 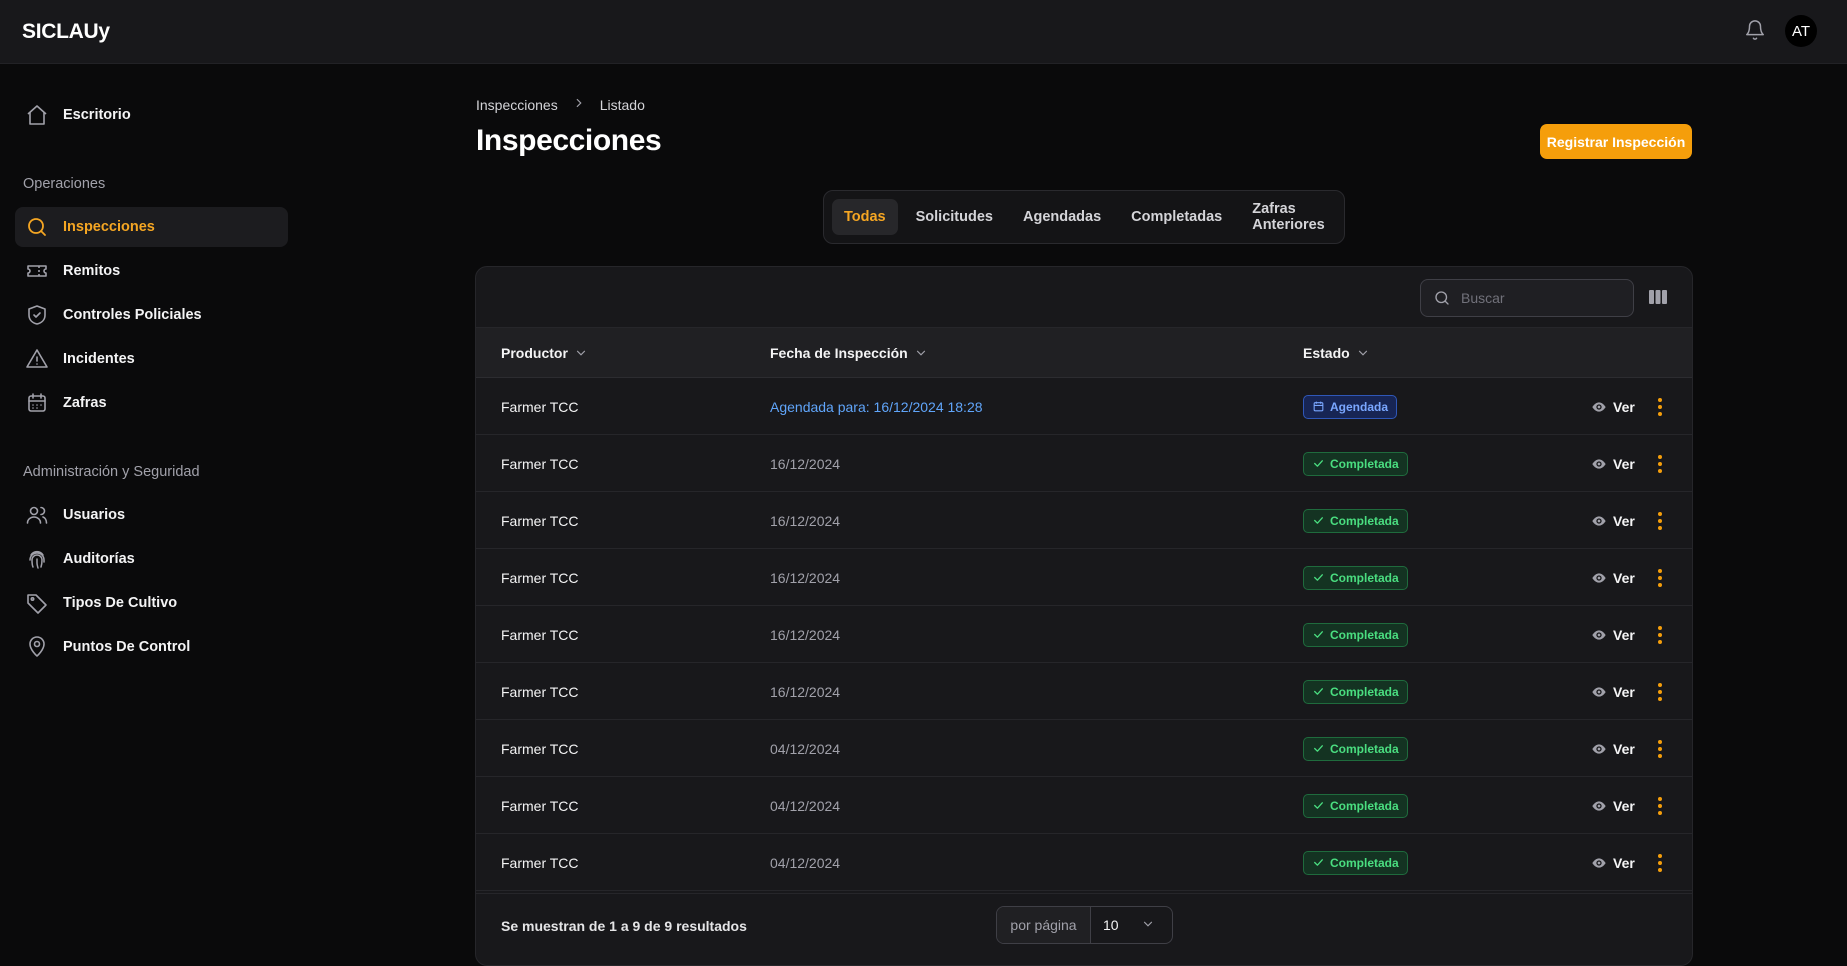 I want to click on status-badge: Agendada, so click(x=1350, y=406).